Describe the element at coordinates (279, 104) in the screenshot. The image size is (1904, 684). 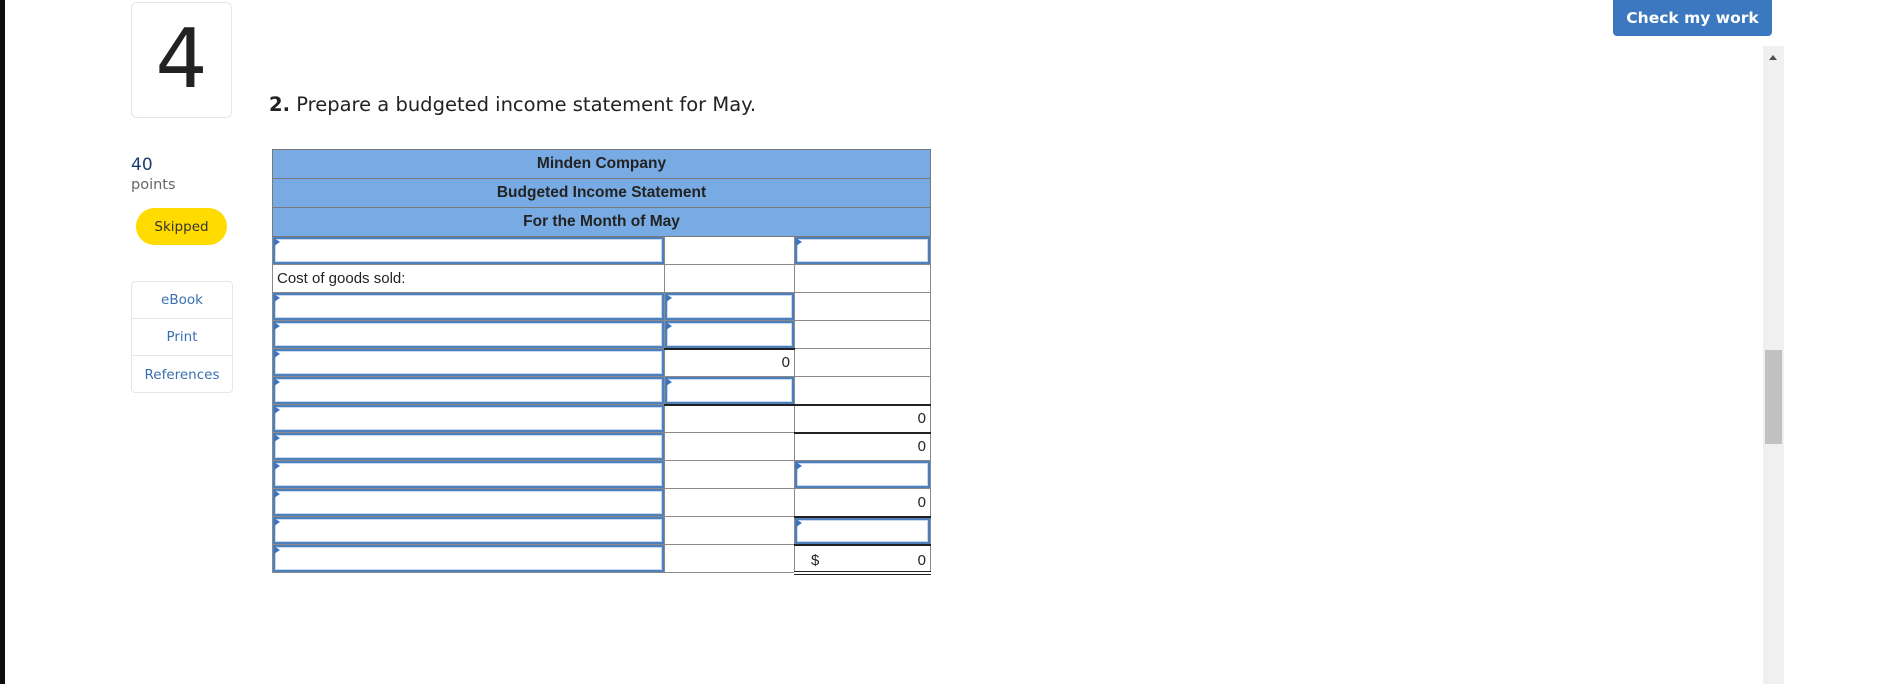
I see `question-part-number: 2.` at that location.